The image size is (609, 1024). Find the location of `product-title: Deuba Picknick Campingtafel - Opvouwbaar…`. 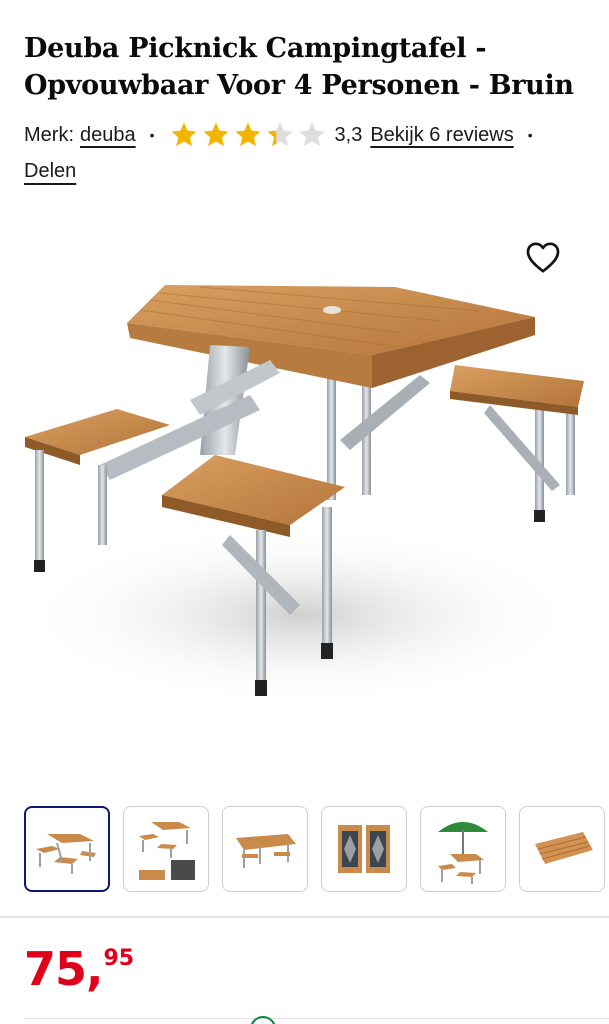

product-title: Deuba Picknick Campingtafel - Opvouwbaar… is located at coordinates (299, 67).